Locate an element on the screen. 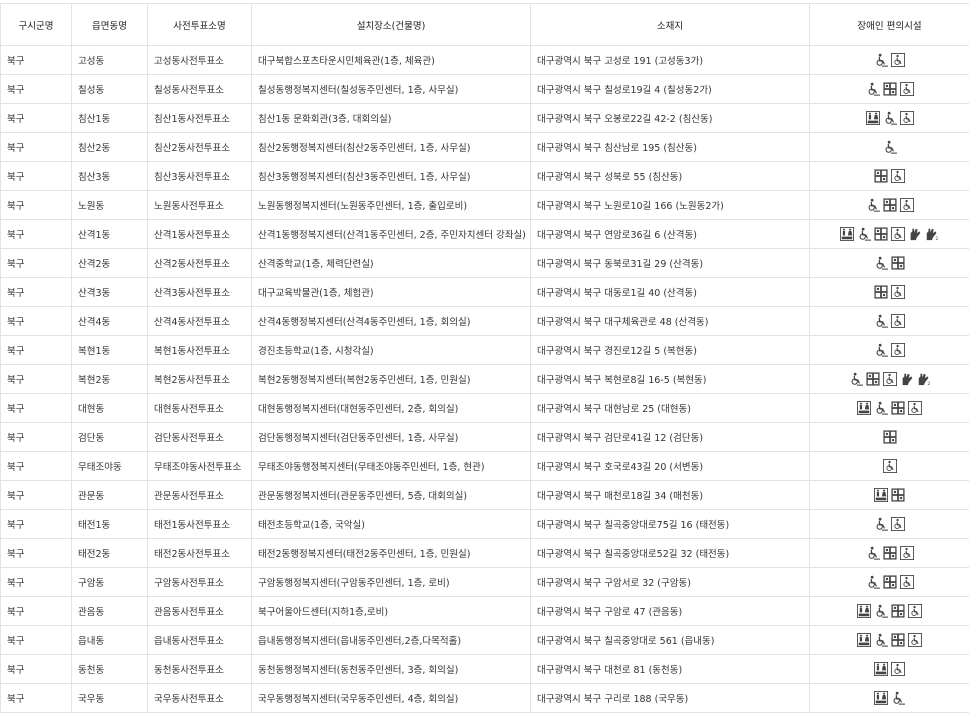 This screenshot has height=726, width=969. cell-booth: 관문동사전투표소 is located at coordinates (199, 495).